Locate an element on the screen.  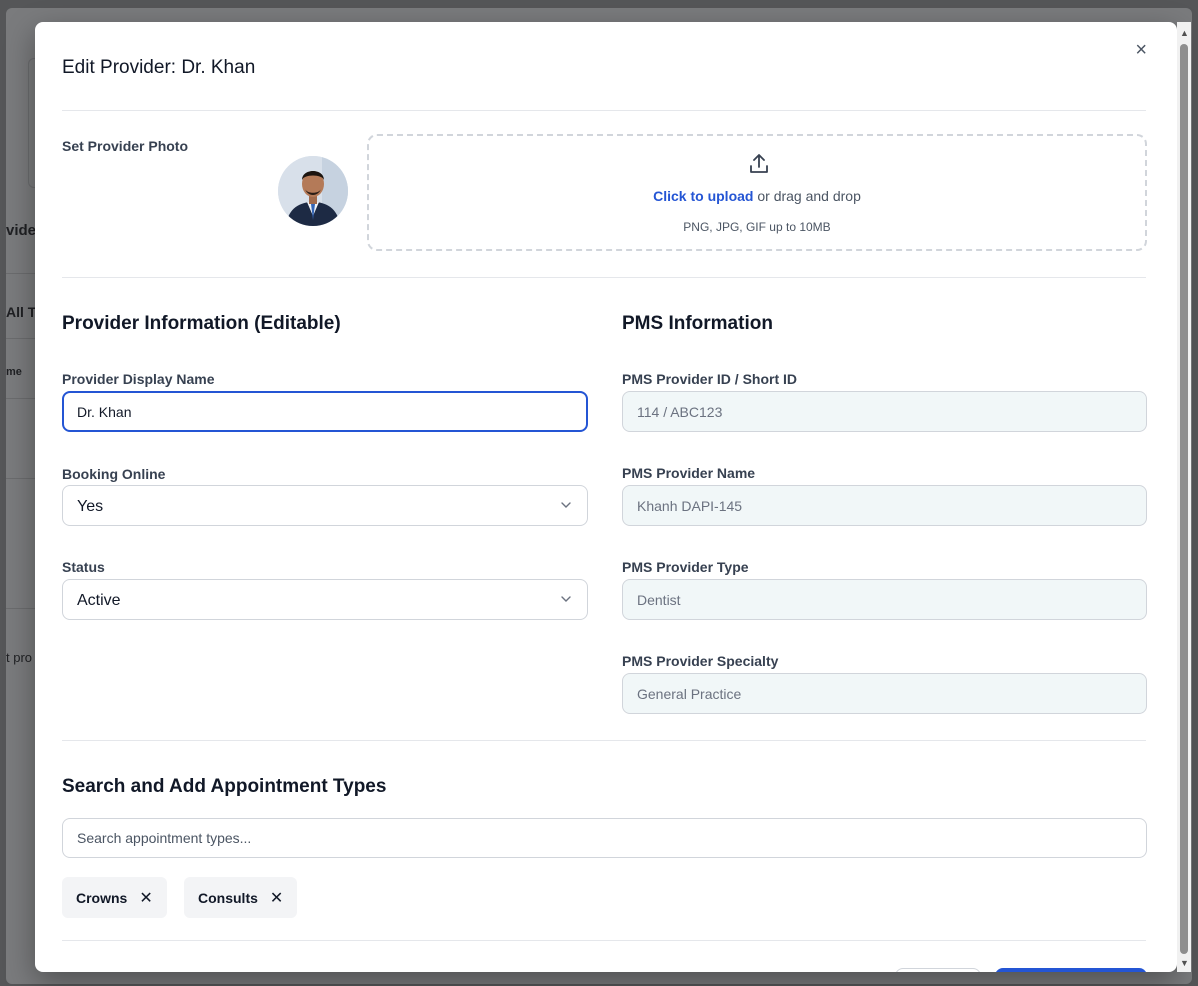
appointment-chip: Crowns ✕ is located at coordinates (114, 897).